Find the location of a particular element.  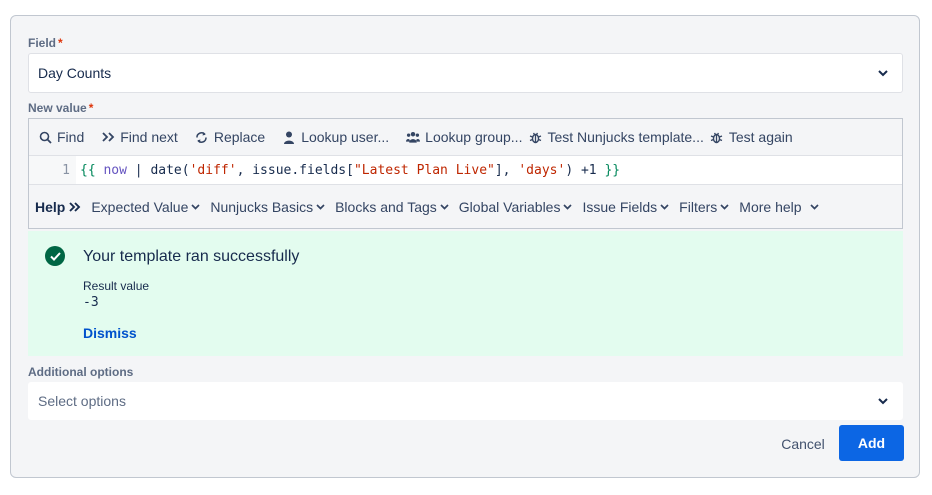

help-blocks-and-tags: Blocks and Tags is located at coordinates (392, 207).